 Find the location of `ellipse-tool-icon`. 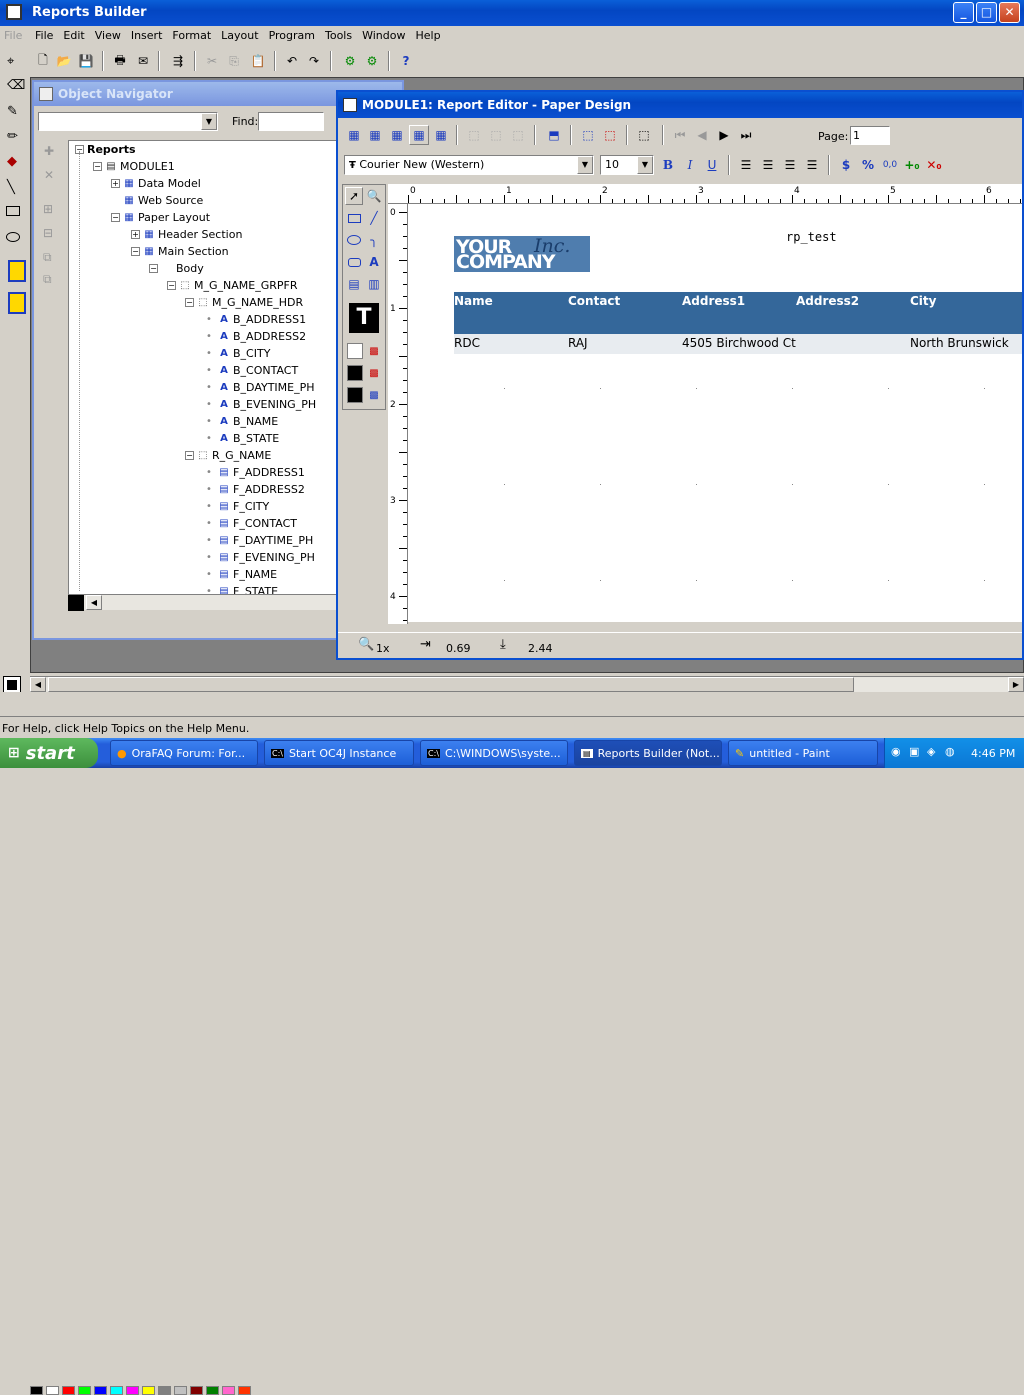

ellipse-tool-icon is located at coordinates (354, 240).